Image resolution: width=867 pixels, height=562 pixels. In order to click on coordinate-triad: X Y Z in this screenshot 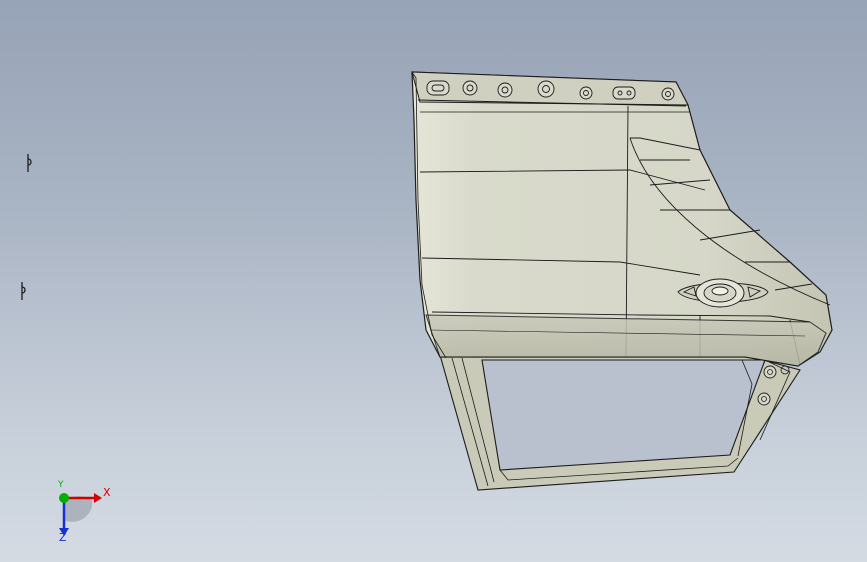, I will do `click(80, 513)`.